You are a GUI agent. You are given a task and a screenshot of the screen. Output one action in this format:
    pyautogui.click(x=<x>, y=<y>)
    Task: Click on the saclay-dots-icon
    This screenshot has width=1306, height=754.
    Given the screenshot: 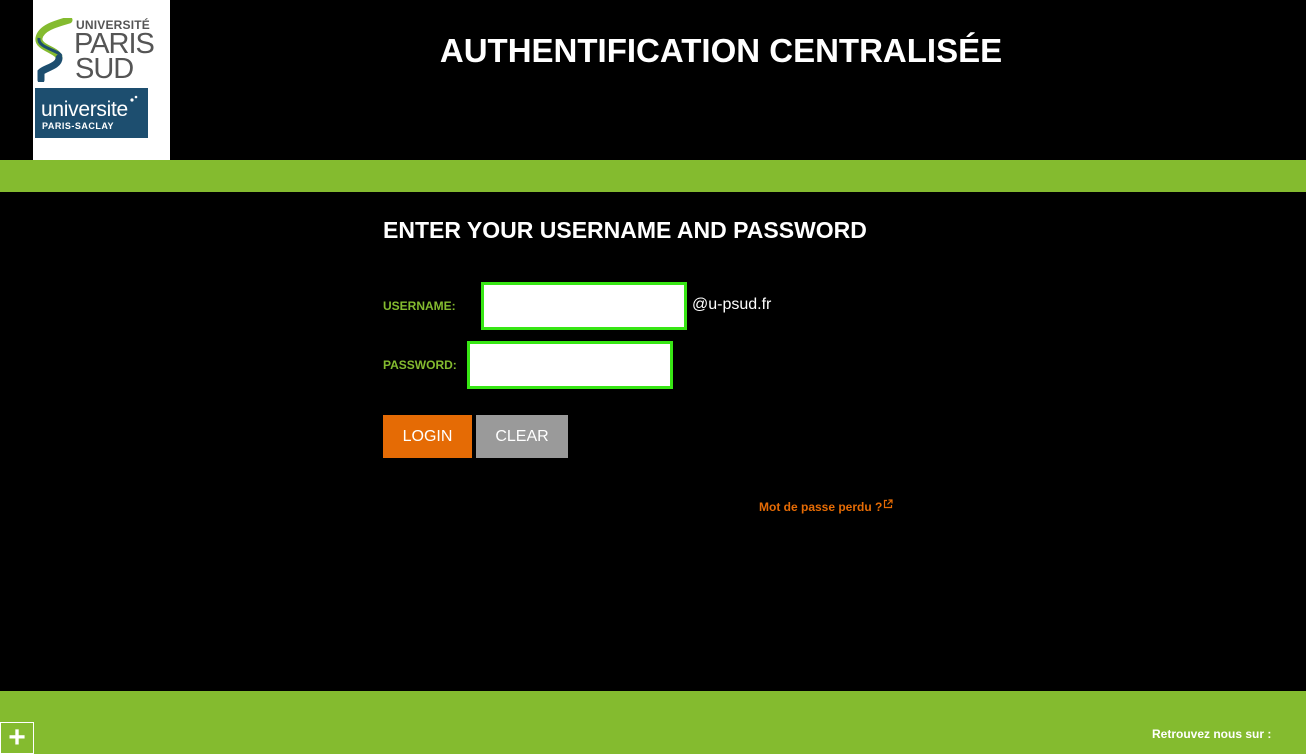 What is the action you would take?
    pyautogui.click(x=134, y=98)
    